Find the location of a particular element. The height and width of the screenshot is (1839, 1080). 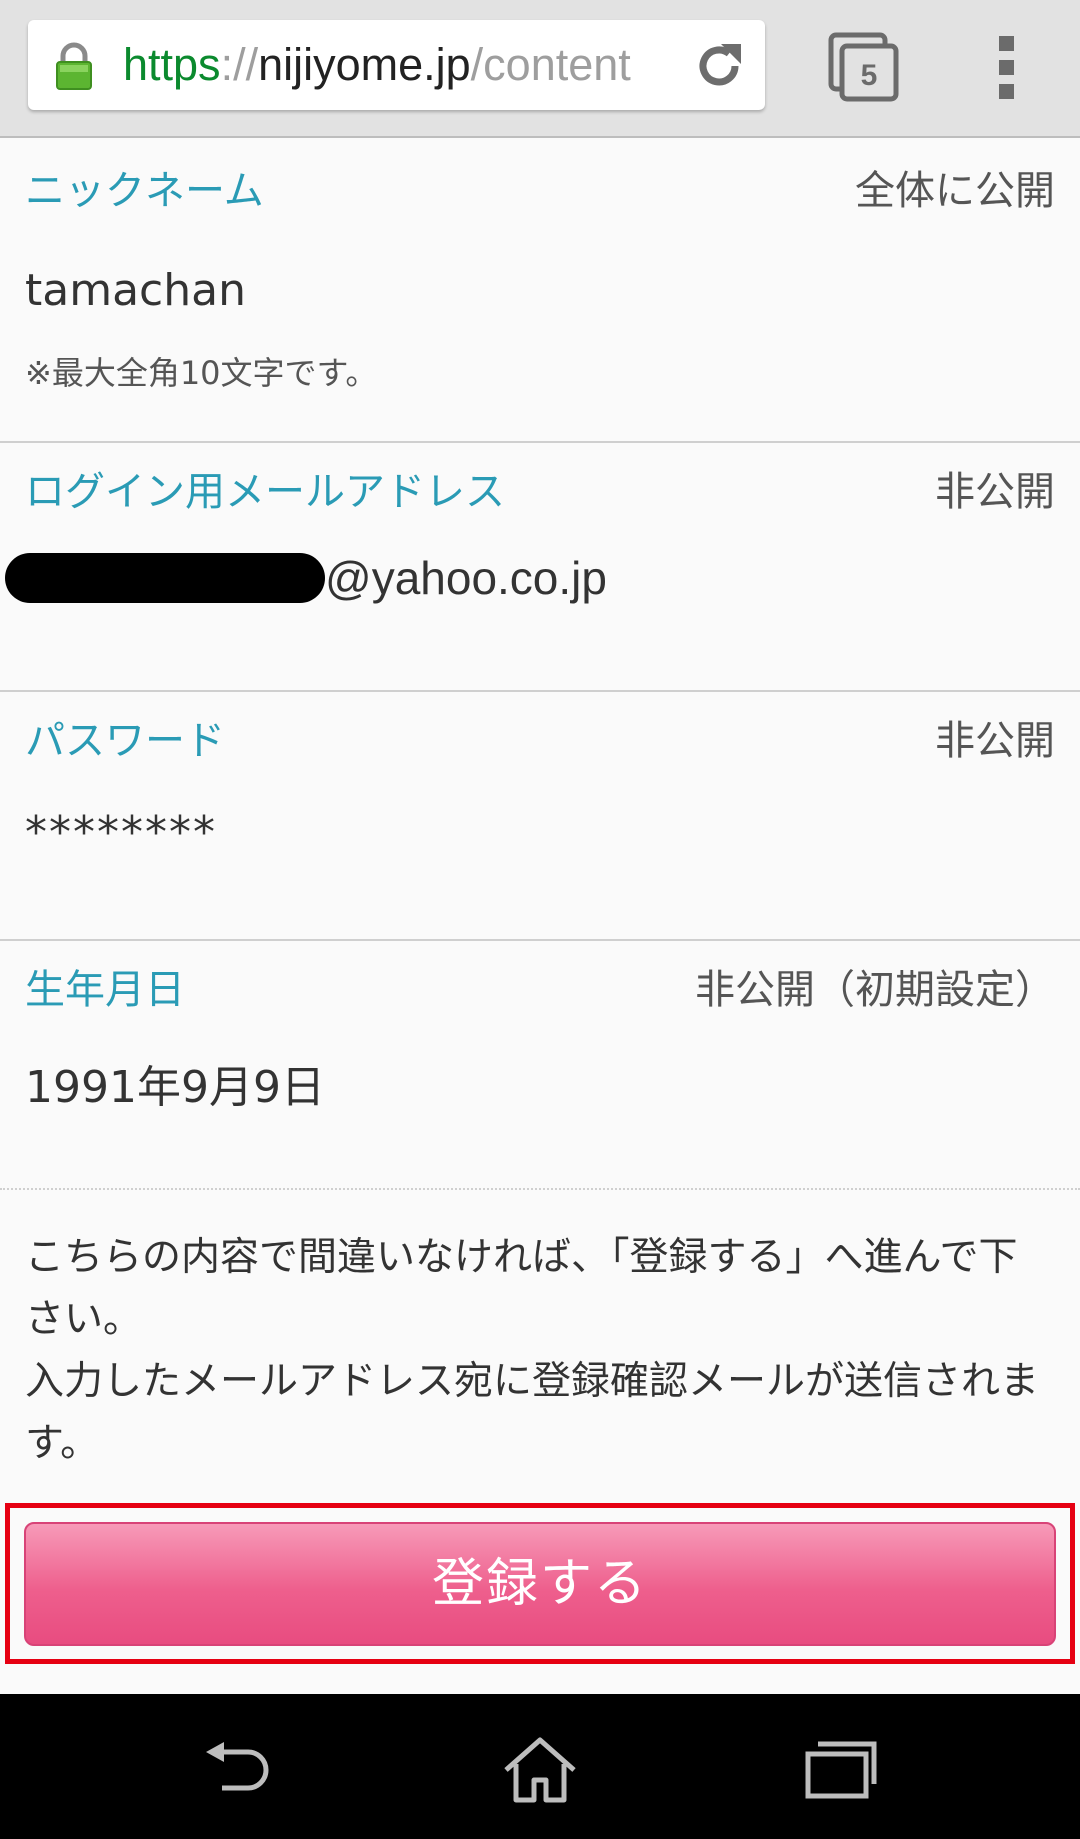

birthday-label: 生年月日 is located at coordinates (105, 990).